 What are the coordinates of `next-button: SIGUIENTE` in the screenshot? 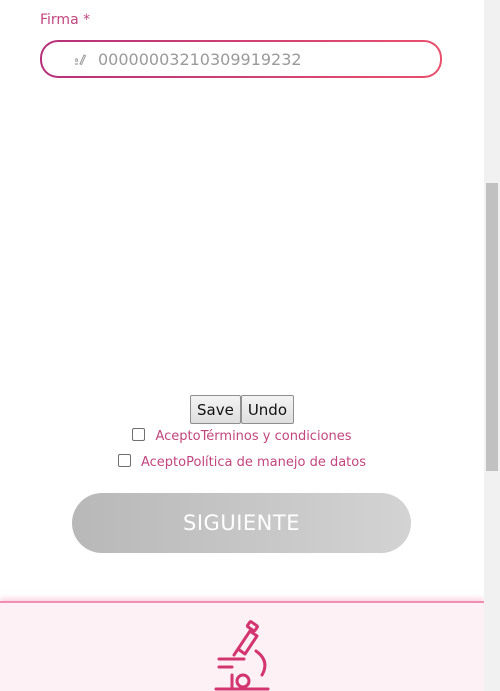 It's located at (241, 523).